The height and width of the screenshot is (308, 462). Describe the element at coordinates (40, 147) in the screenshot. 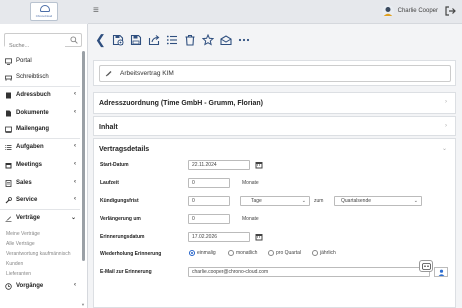

I see `sidebar-item-aufgaben: Aufgaben ‹` at that location.